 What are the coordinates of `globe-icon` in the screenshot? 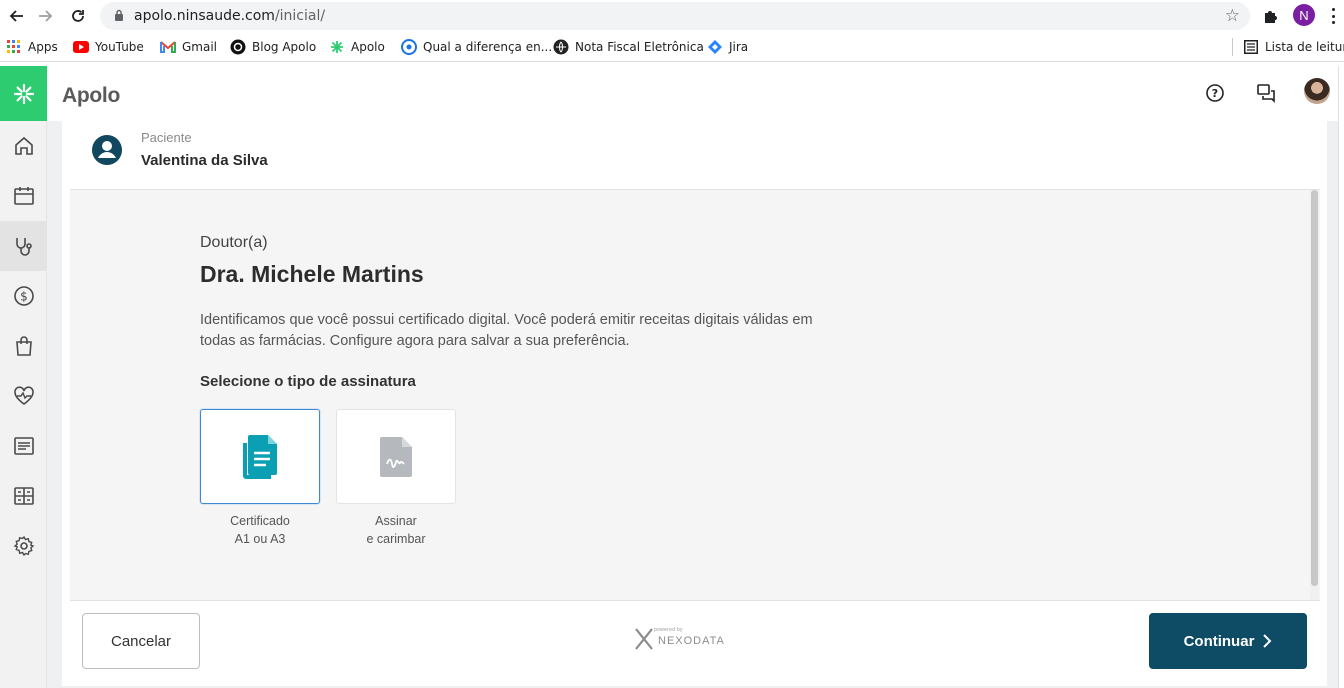 It's located at (409, 47).